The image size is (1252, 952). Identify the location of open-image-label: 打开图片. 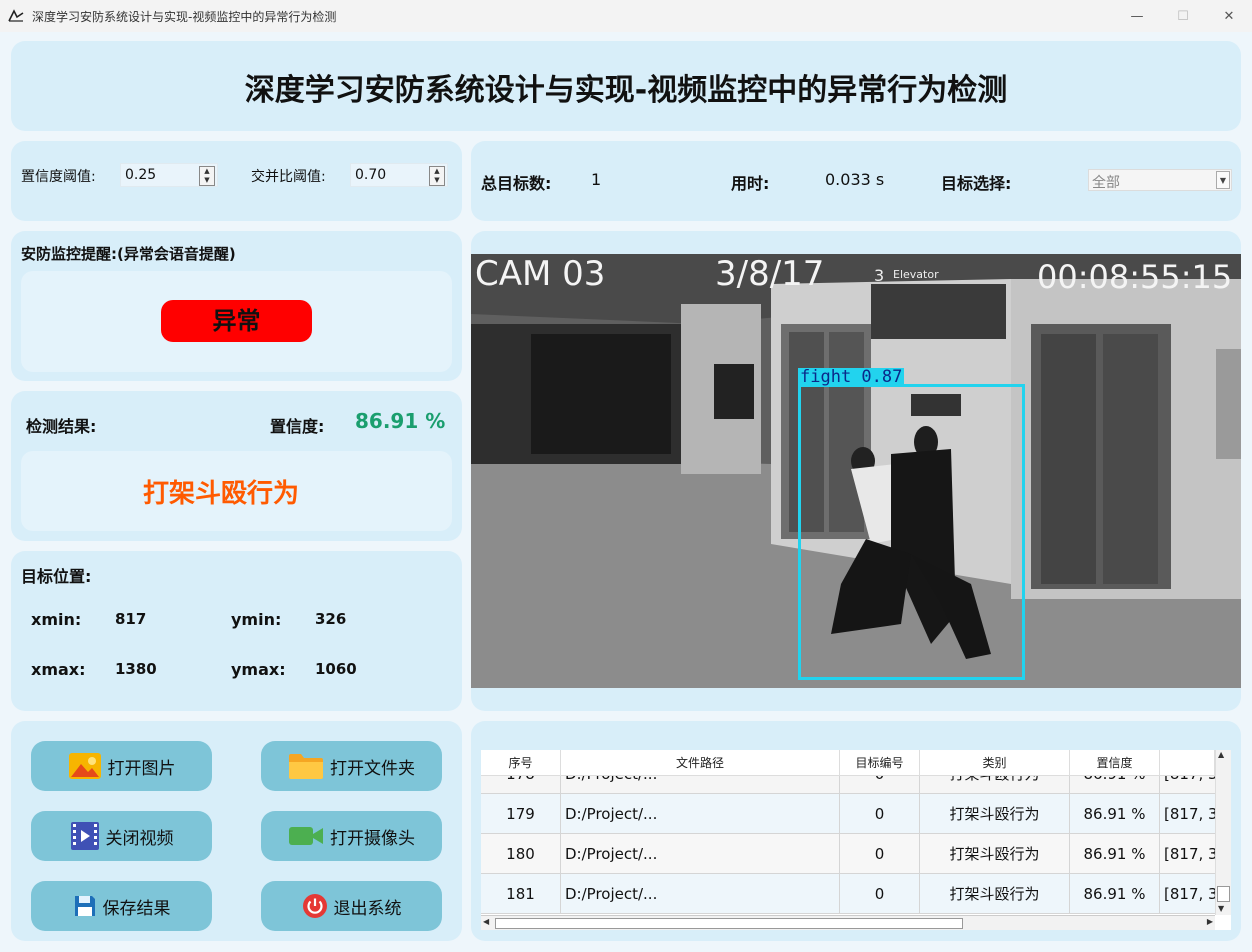
(141, 768).